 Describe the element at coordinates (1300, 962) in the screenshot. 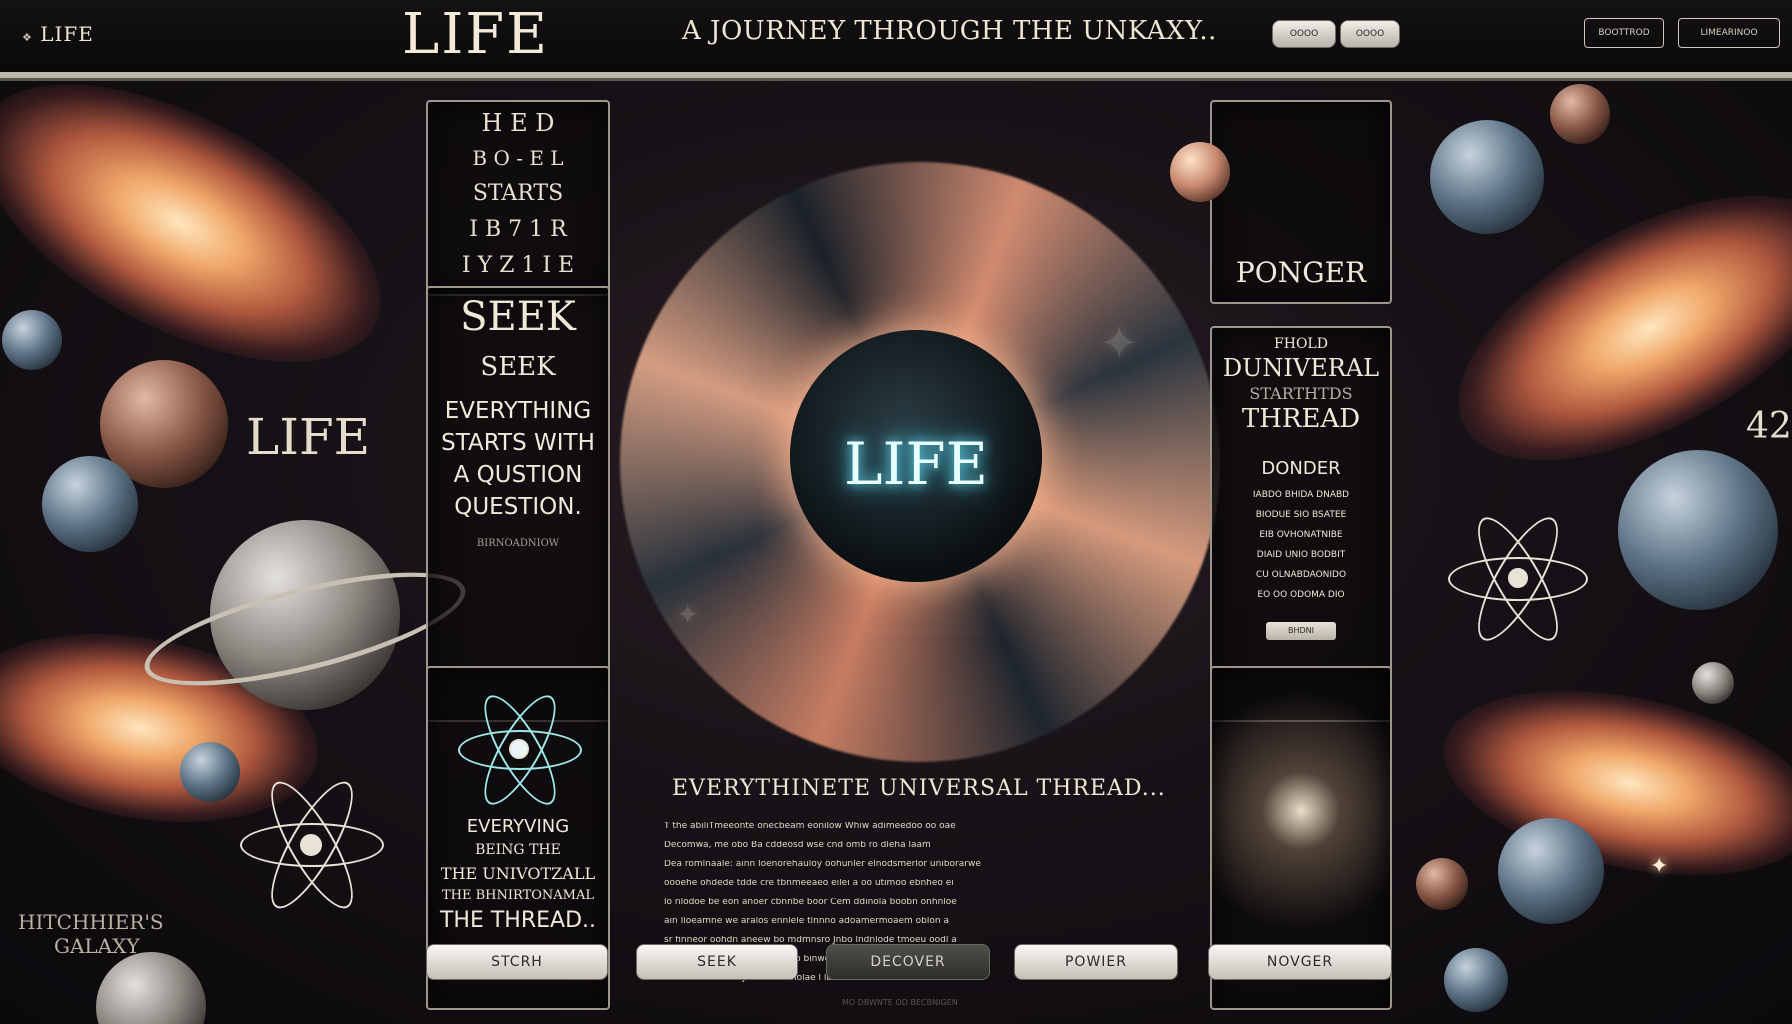

I see `nav-button-novger: NOVGER` at that location.